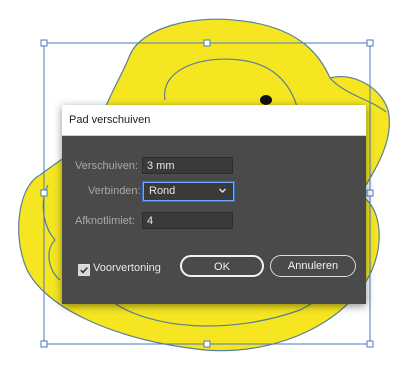 The image size is (393, 369). I want to click on handle-top-right, so click(370, 43).